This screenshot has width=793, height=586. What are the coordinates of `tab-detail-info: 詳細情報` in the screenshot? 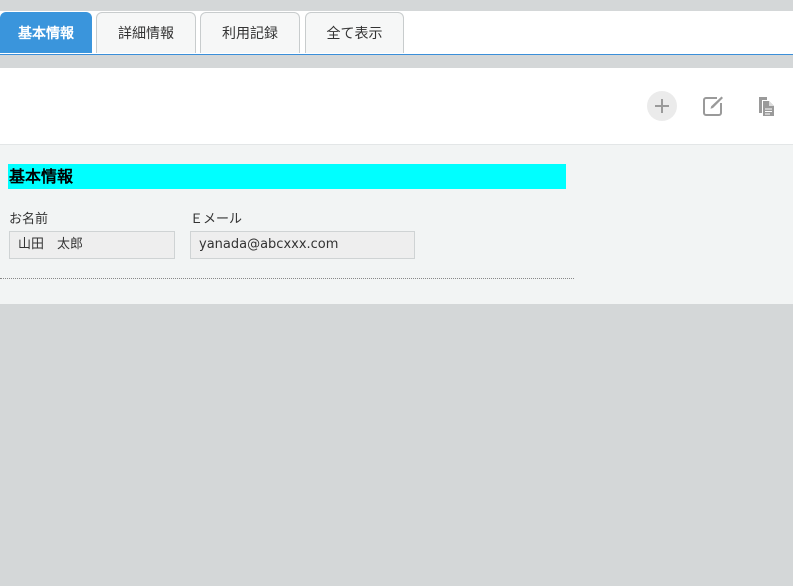 It's located at (146, 32).